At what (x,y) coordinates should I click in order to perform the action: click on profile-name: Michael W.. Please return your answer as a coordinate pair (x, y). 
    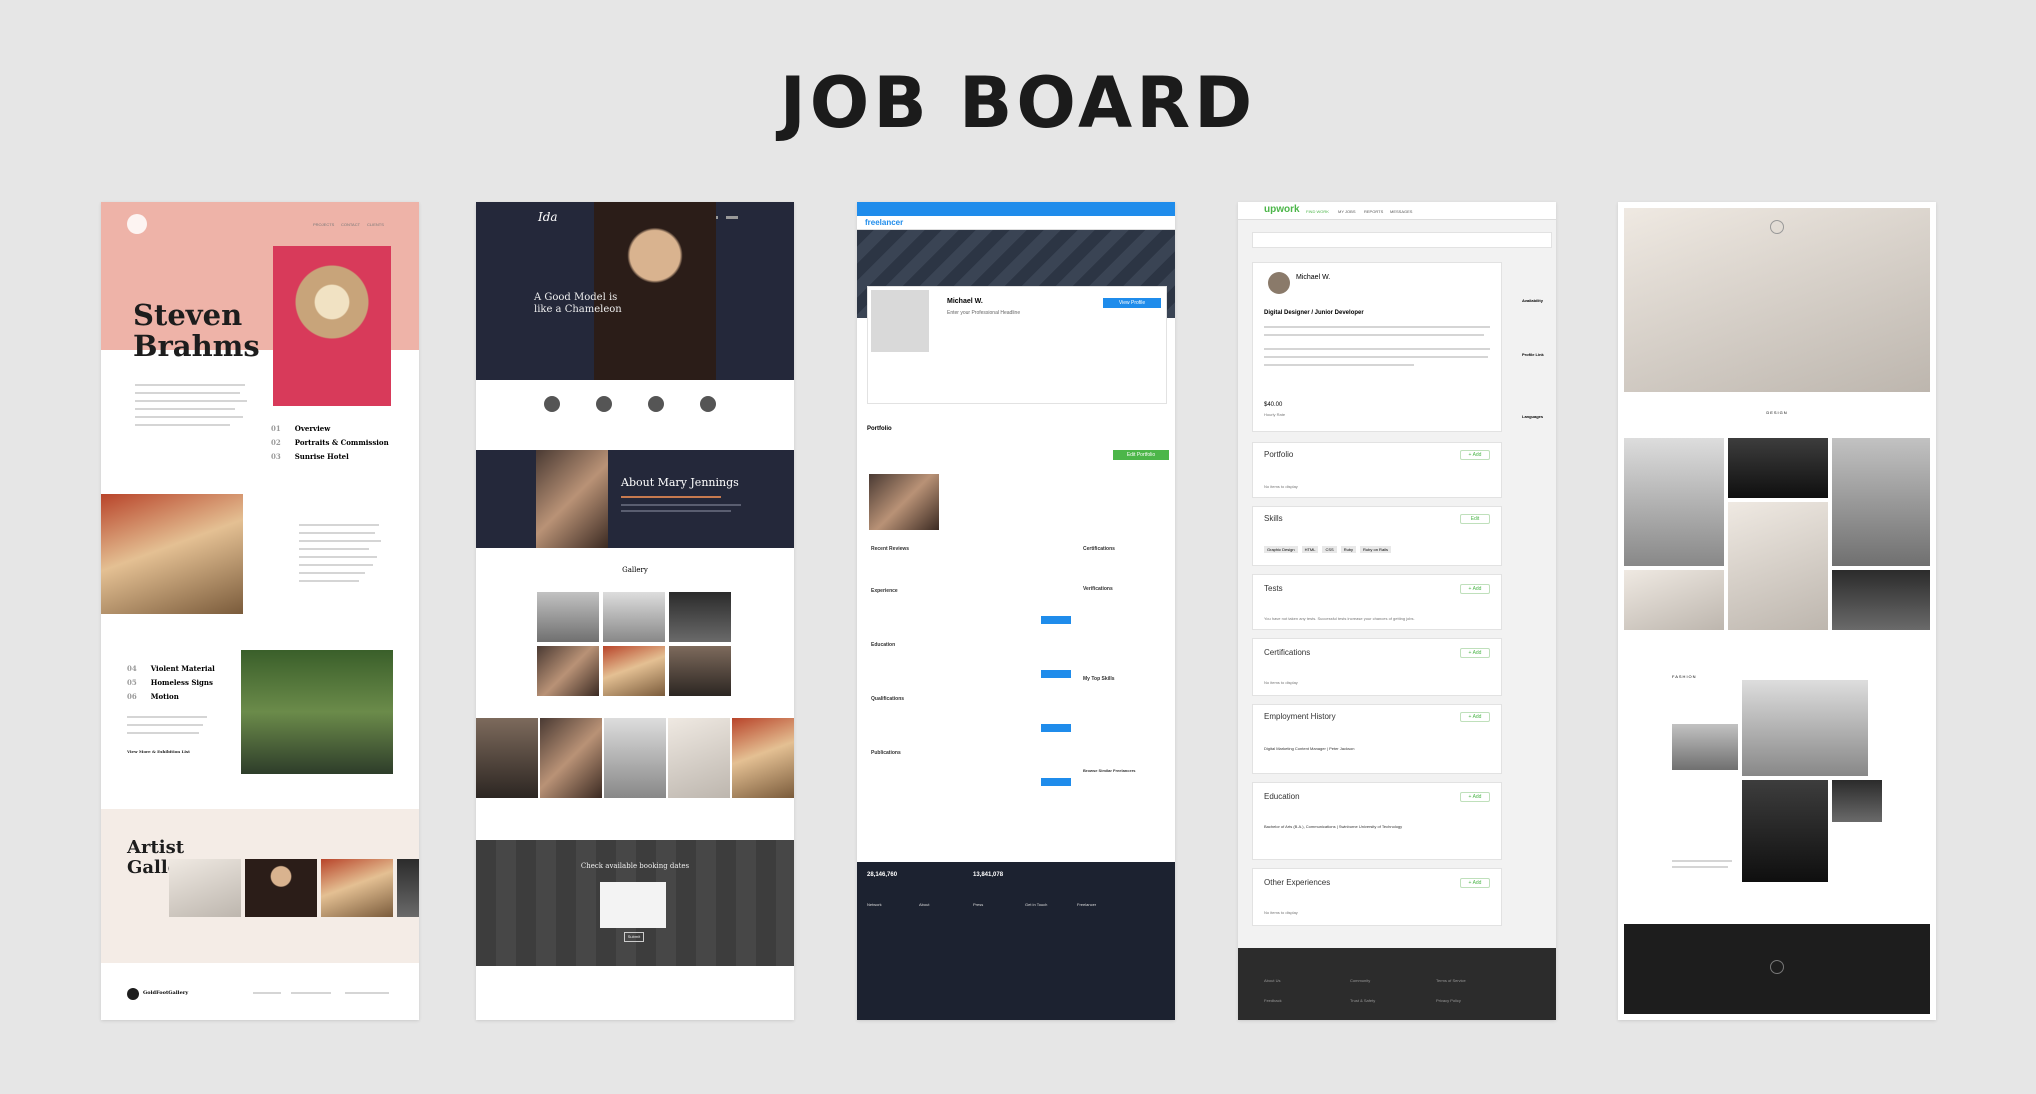
    Looking at the image, I should click on (965, 301).